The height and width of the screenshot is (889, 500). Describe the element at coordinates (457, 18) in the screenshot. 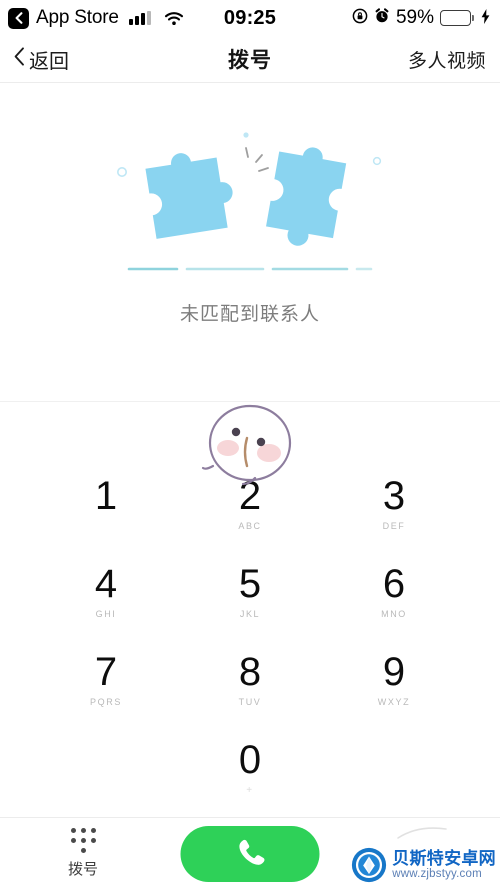

I see `battery-icon` at that location.